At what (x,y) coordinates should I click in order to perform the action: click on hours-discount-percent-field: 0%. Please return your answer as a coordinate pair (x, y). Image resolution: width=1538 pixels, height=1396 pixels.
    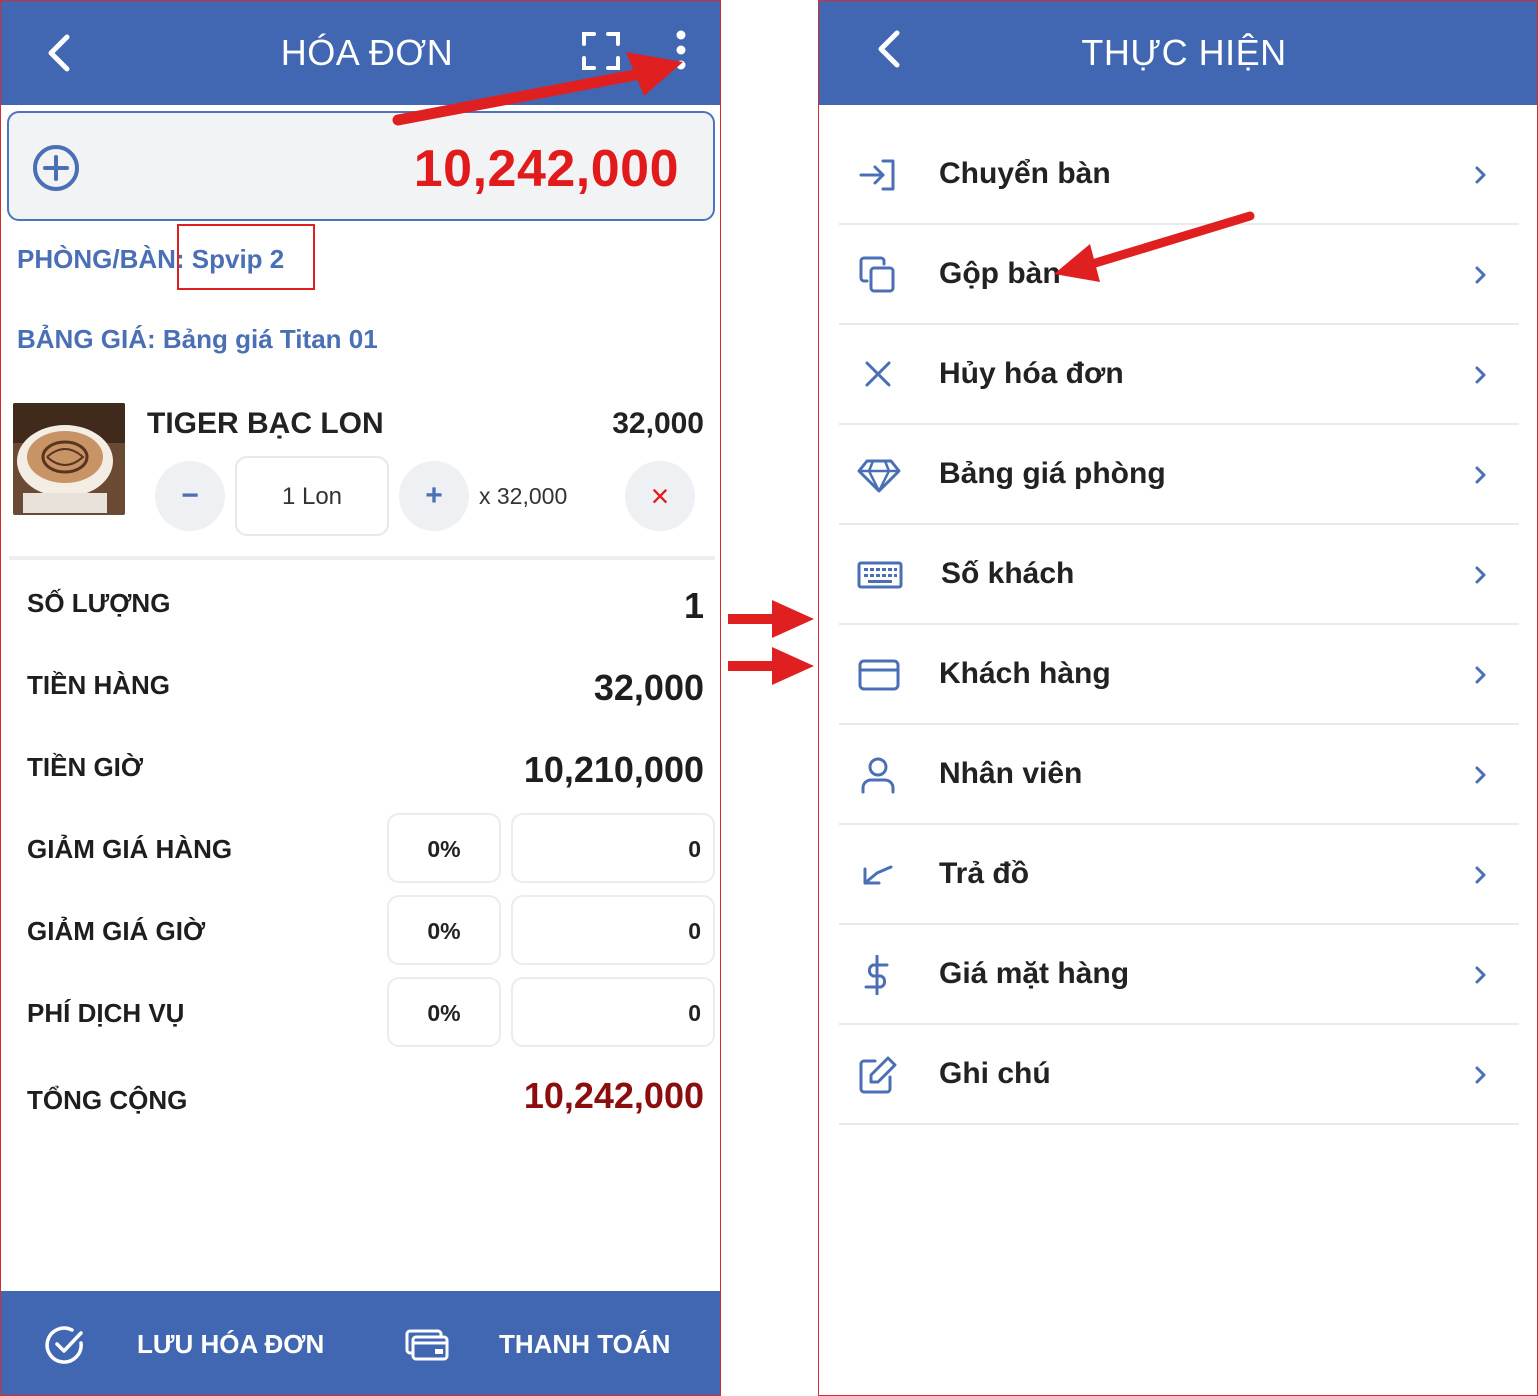
    Looking at the image, I should click on (444, 930).